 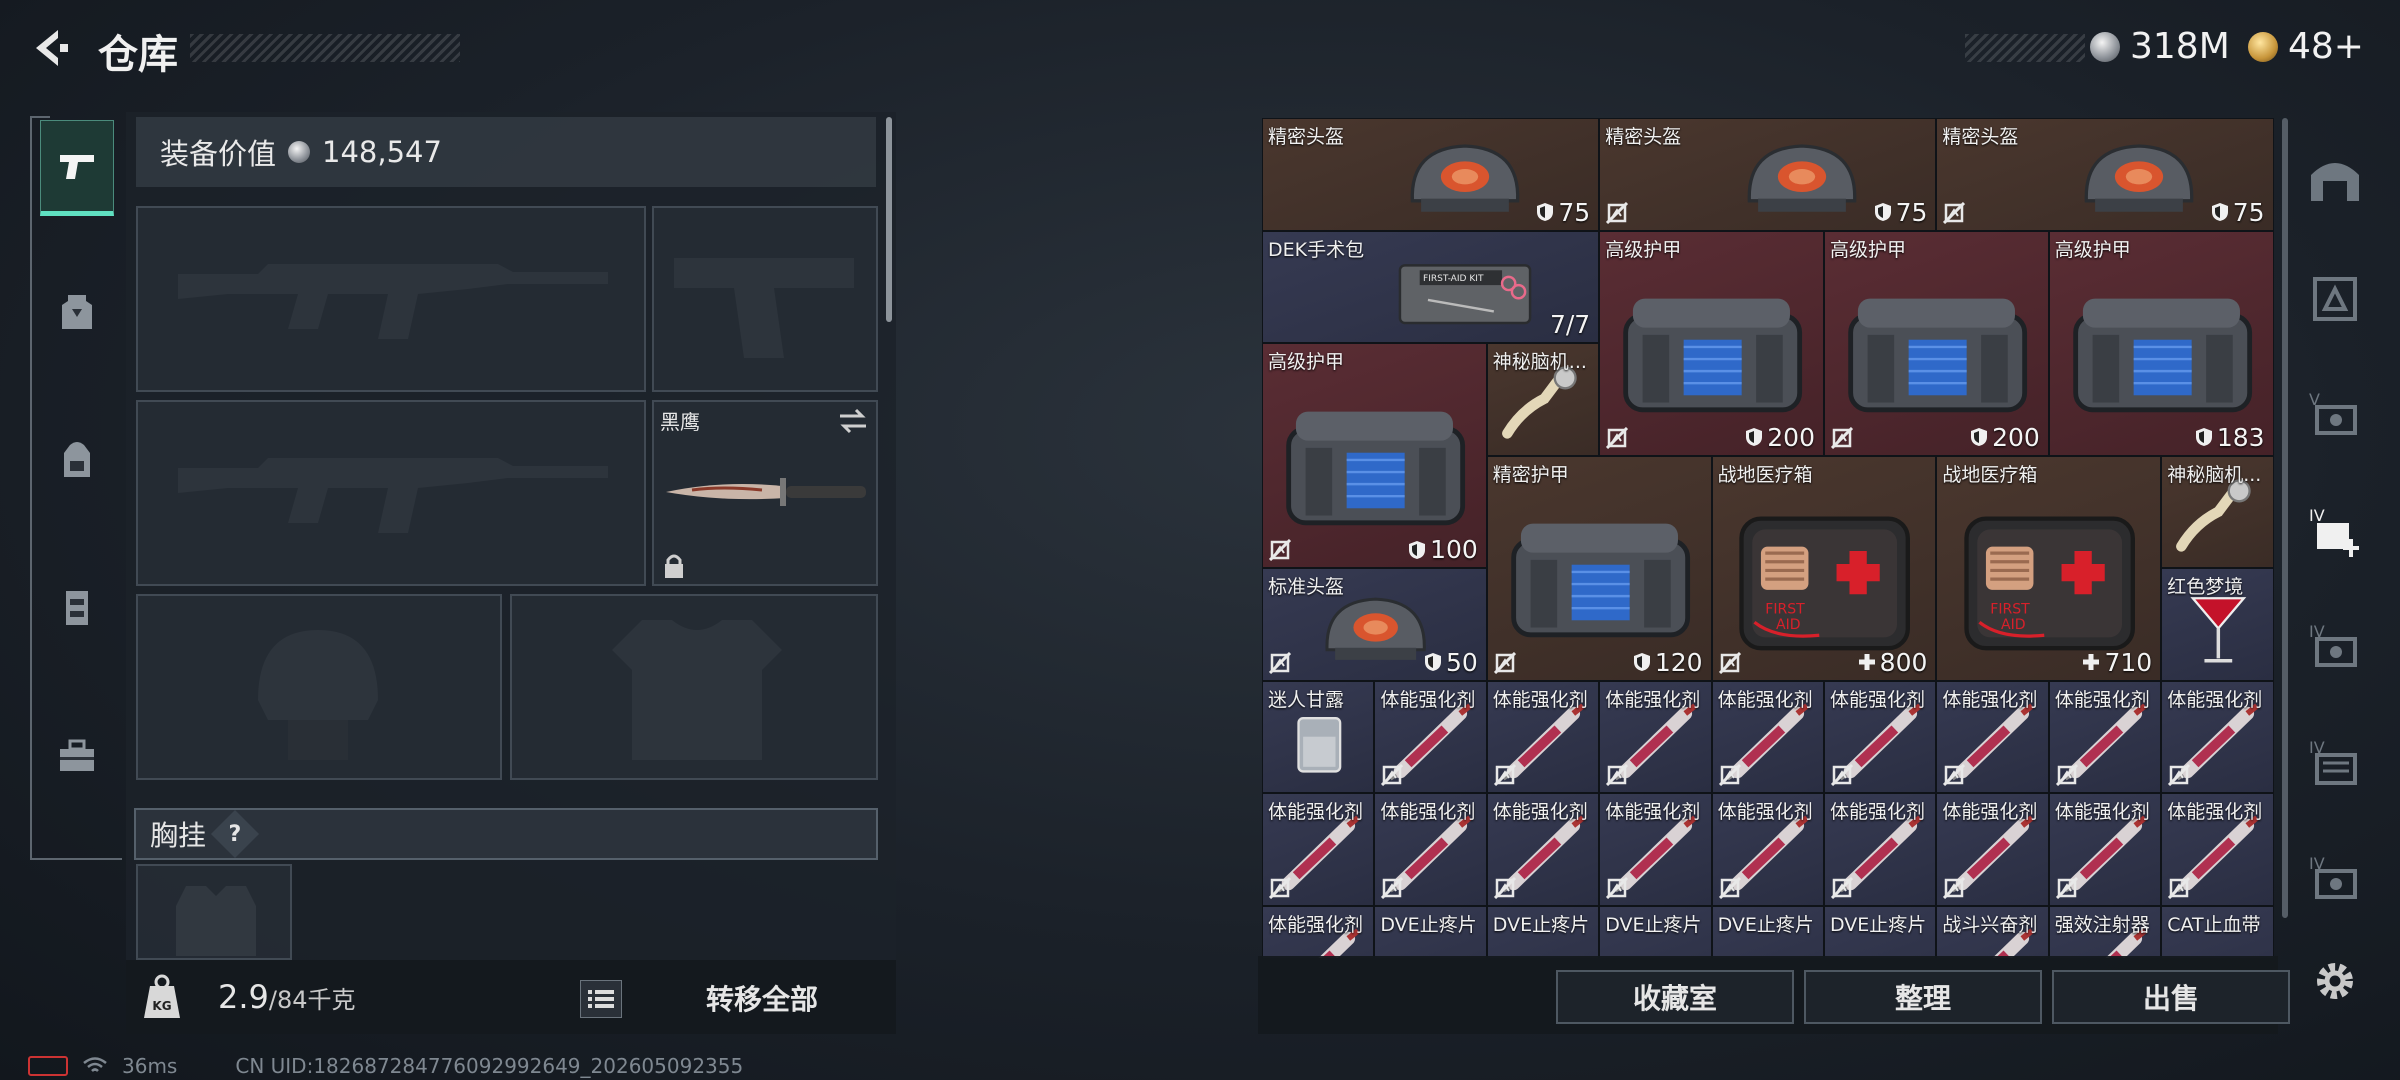 What do you see at coordinates (77, 168) in the screenshot?
I see `nav-weapons` at bounding box center [77, 168].